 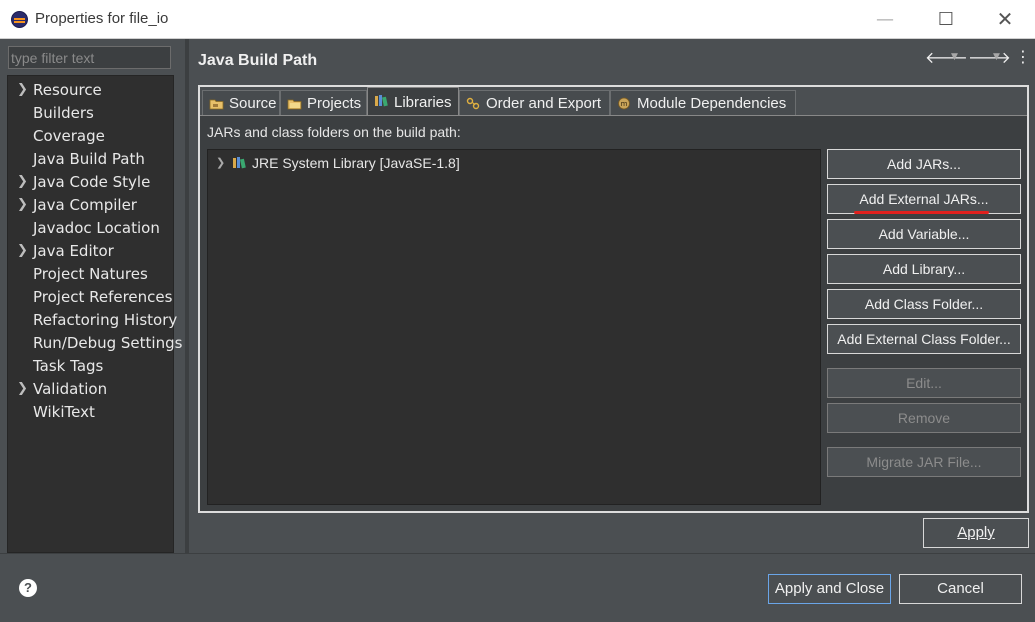 What do you see at coordinates (885, 19) in the screenshot?
I see `minimize-button: —` at bounding box center [885, 19].